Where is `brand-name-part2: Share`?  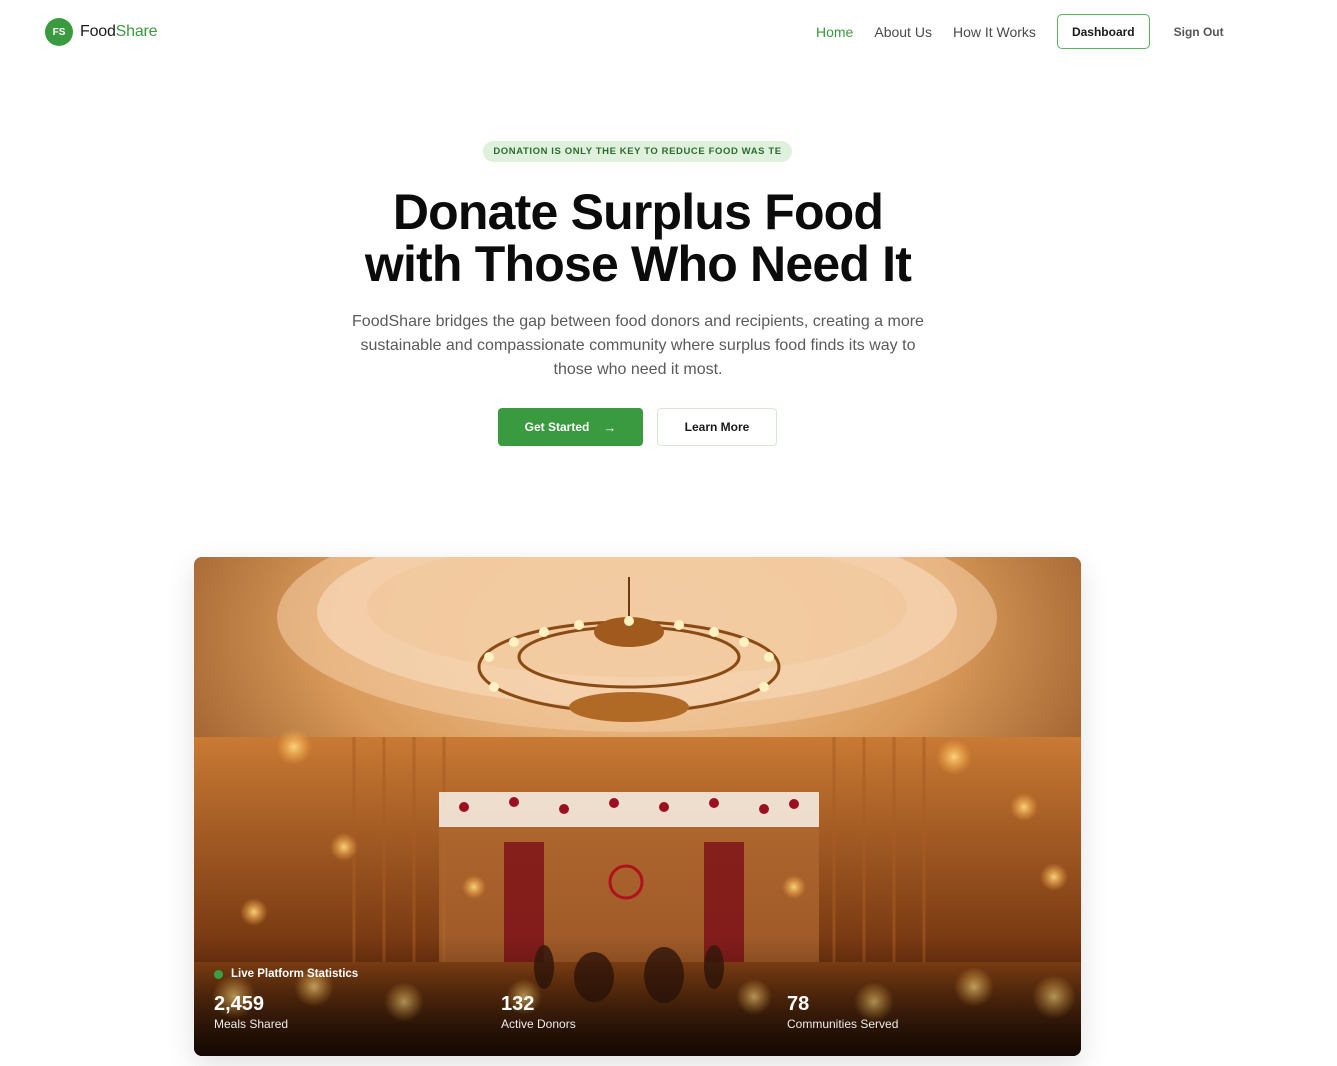 brand-name-part2: Share is located at coordinates (136, 31).